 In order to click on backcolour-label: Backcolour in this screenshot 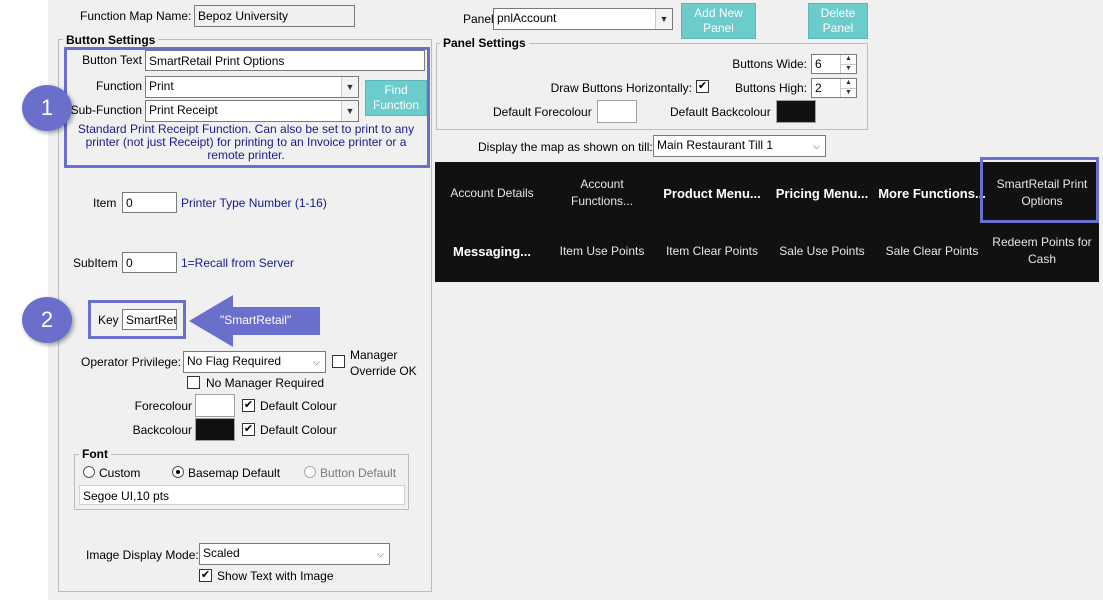, I will do `click(162, 430)`.